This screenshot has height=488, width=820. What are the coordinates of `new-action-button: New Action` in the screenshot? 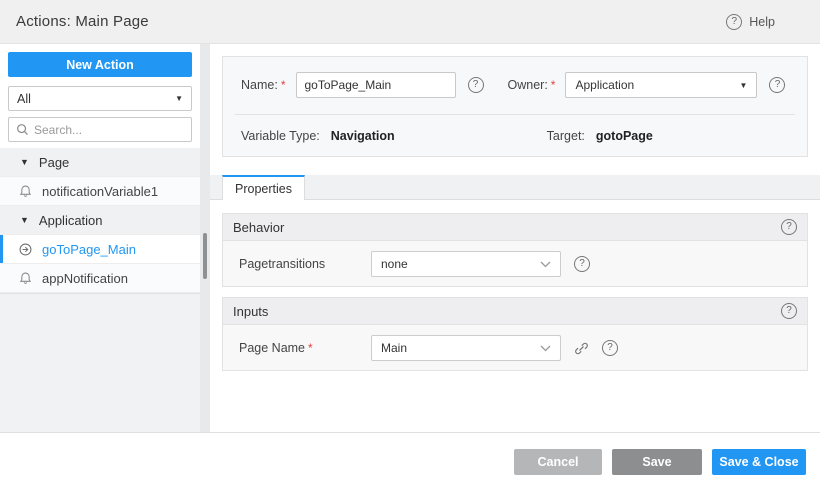 It's located at (100, 64).